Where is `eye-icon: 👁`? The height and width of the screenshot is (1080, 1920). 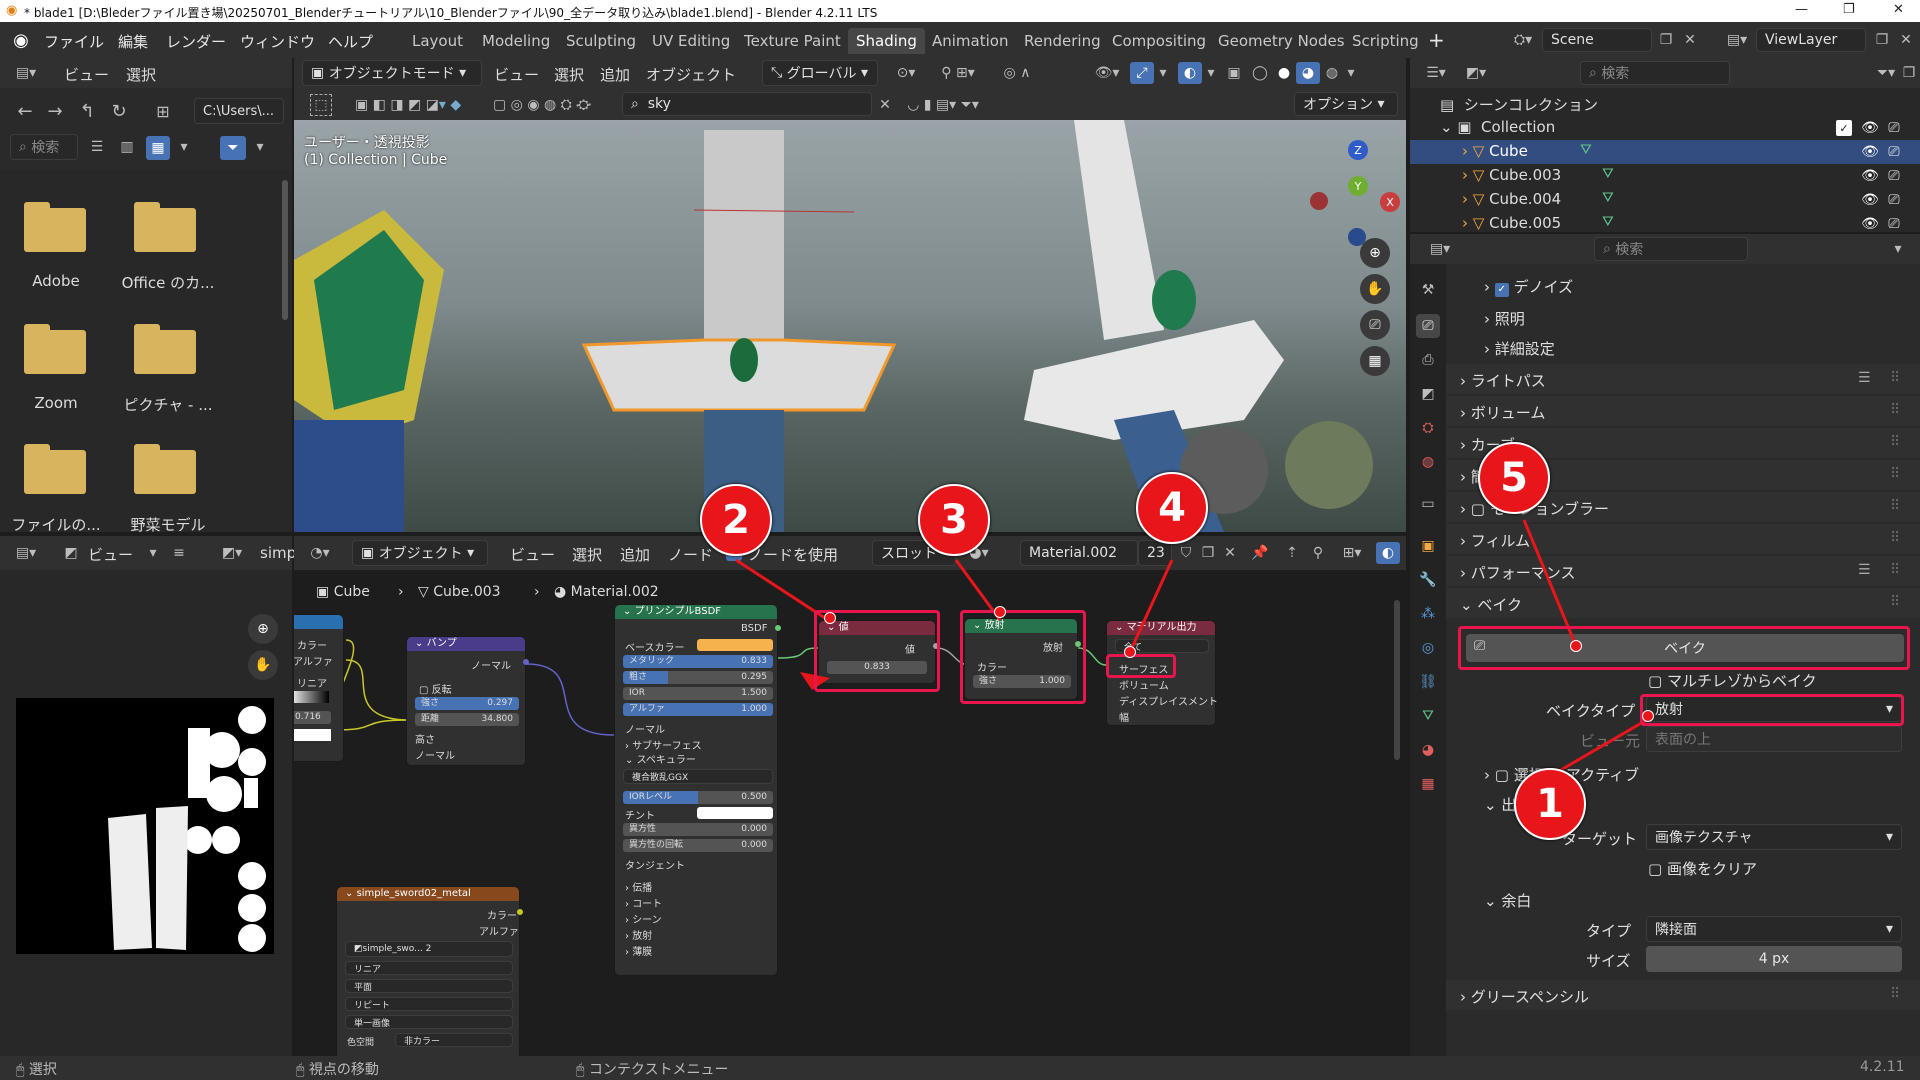
eye-icon: 👁 is located at coordinates (1870, 200).